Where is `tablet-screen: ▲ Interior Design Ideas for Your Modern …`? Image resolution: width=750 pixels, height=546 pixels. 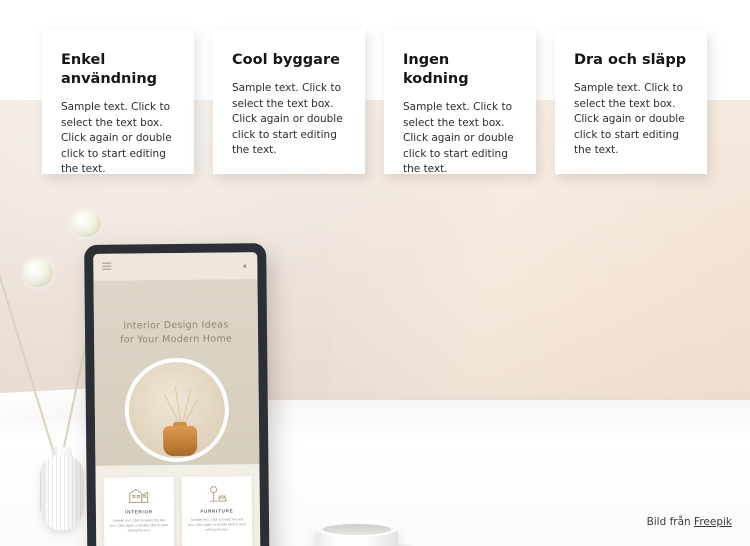 tablet-screen: ▲ Interior Design Ideas for Your Modern … is located at coordinates (177, 399).